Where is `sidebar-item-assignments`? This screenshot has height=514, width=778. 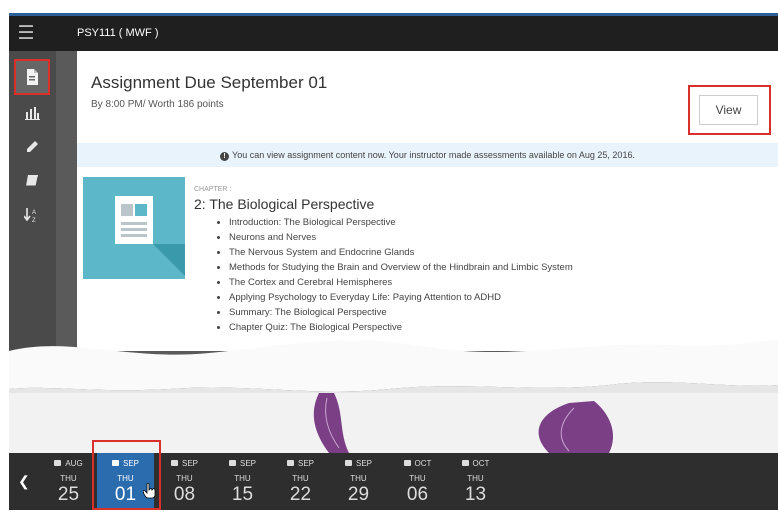
sidebar-item-assignments is located at coordinates (32, 77).